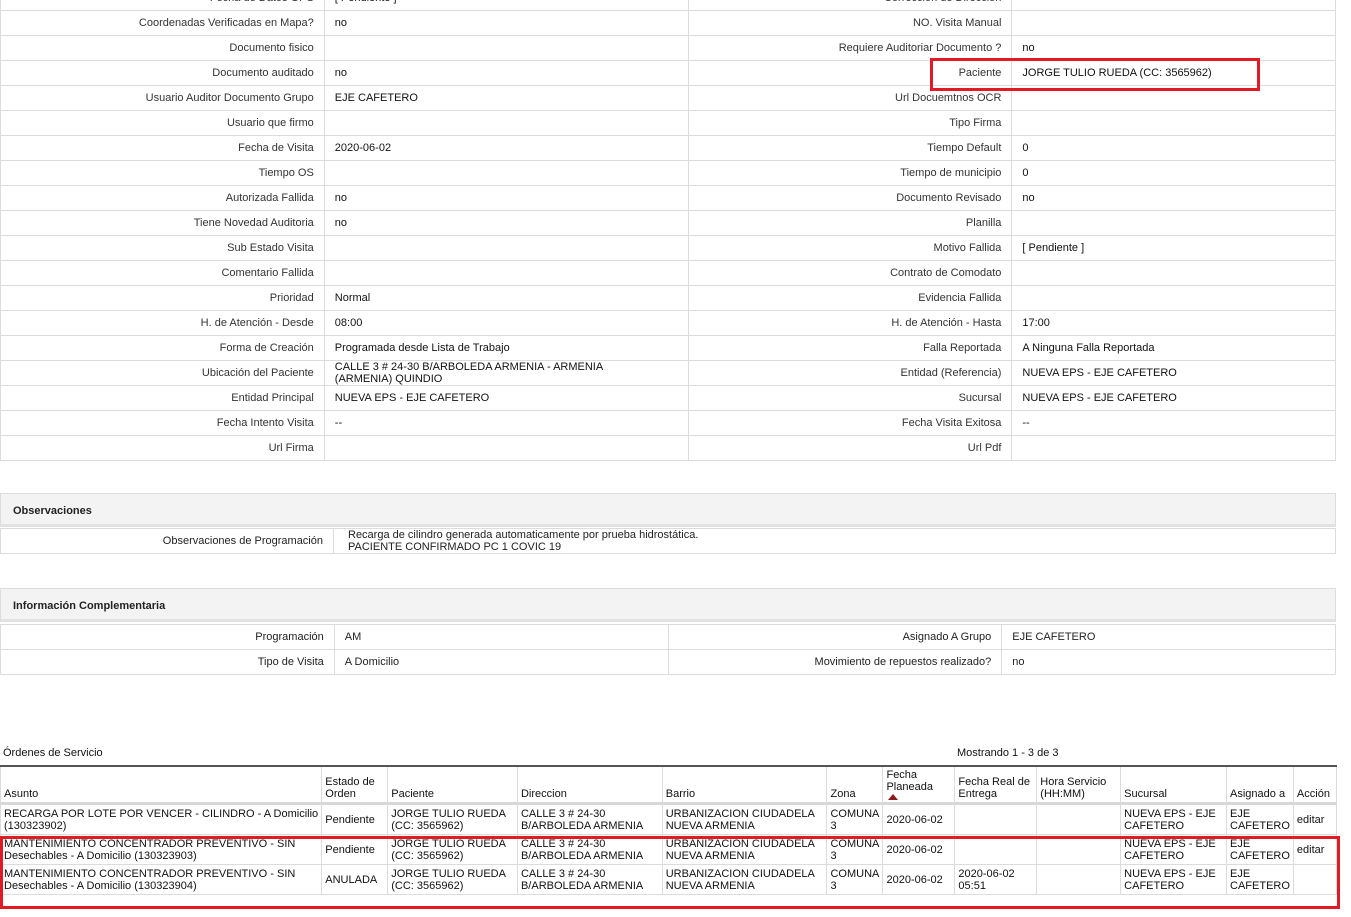 The image size is (1351, 917). I want to click on detail-label: Tiempo OS, so click(162, 173).